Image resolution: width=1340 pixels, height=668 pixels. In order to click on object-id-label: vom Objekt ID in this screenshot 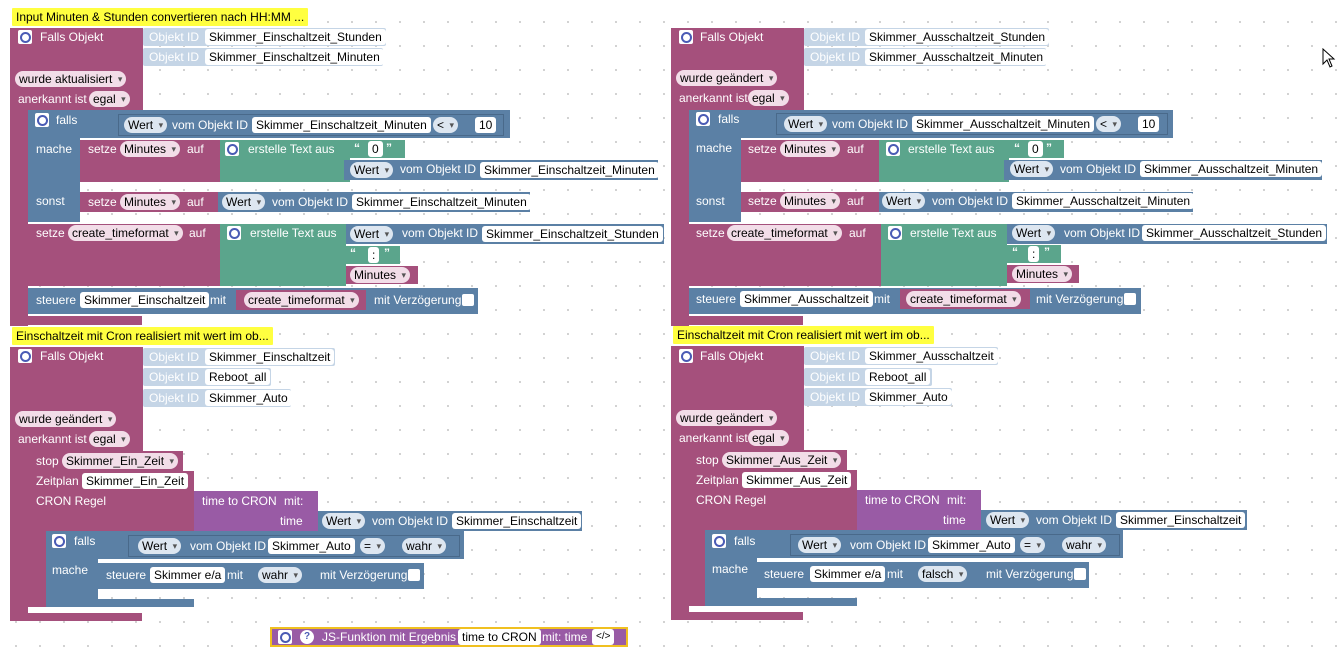, I will do `click(228, 546)`.